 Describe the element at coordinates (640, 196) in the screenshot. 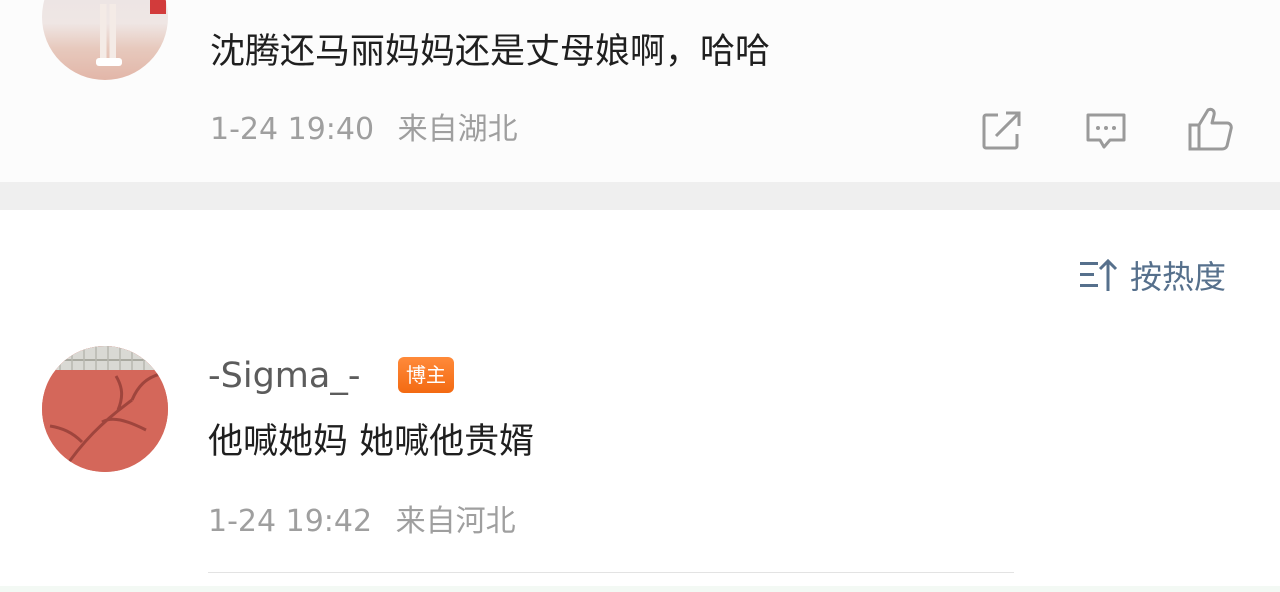

I see `section-divider` at that location.